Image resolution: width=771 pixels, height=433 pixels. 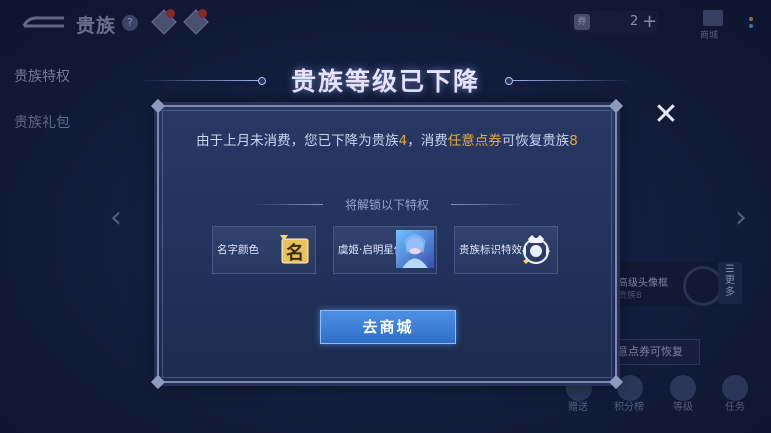 I want to click on privilege-label: 名字颜色, so click(x=238, y=250).